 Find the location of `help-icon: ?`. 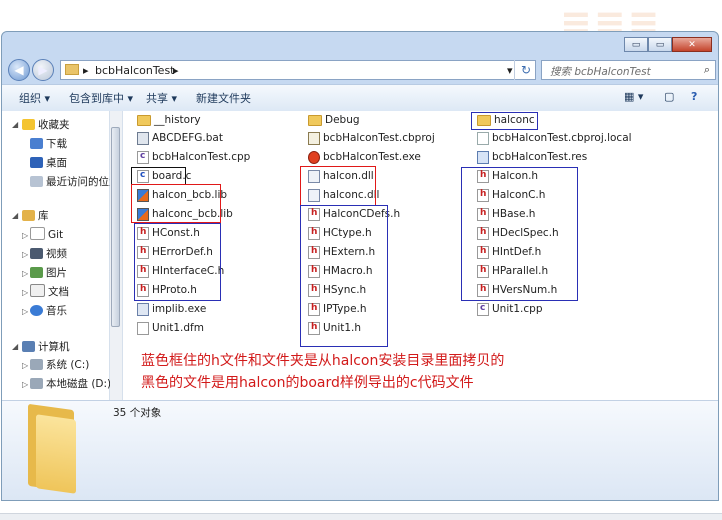

help-icon: ? is located at coordinates (694, 96).